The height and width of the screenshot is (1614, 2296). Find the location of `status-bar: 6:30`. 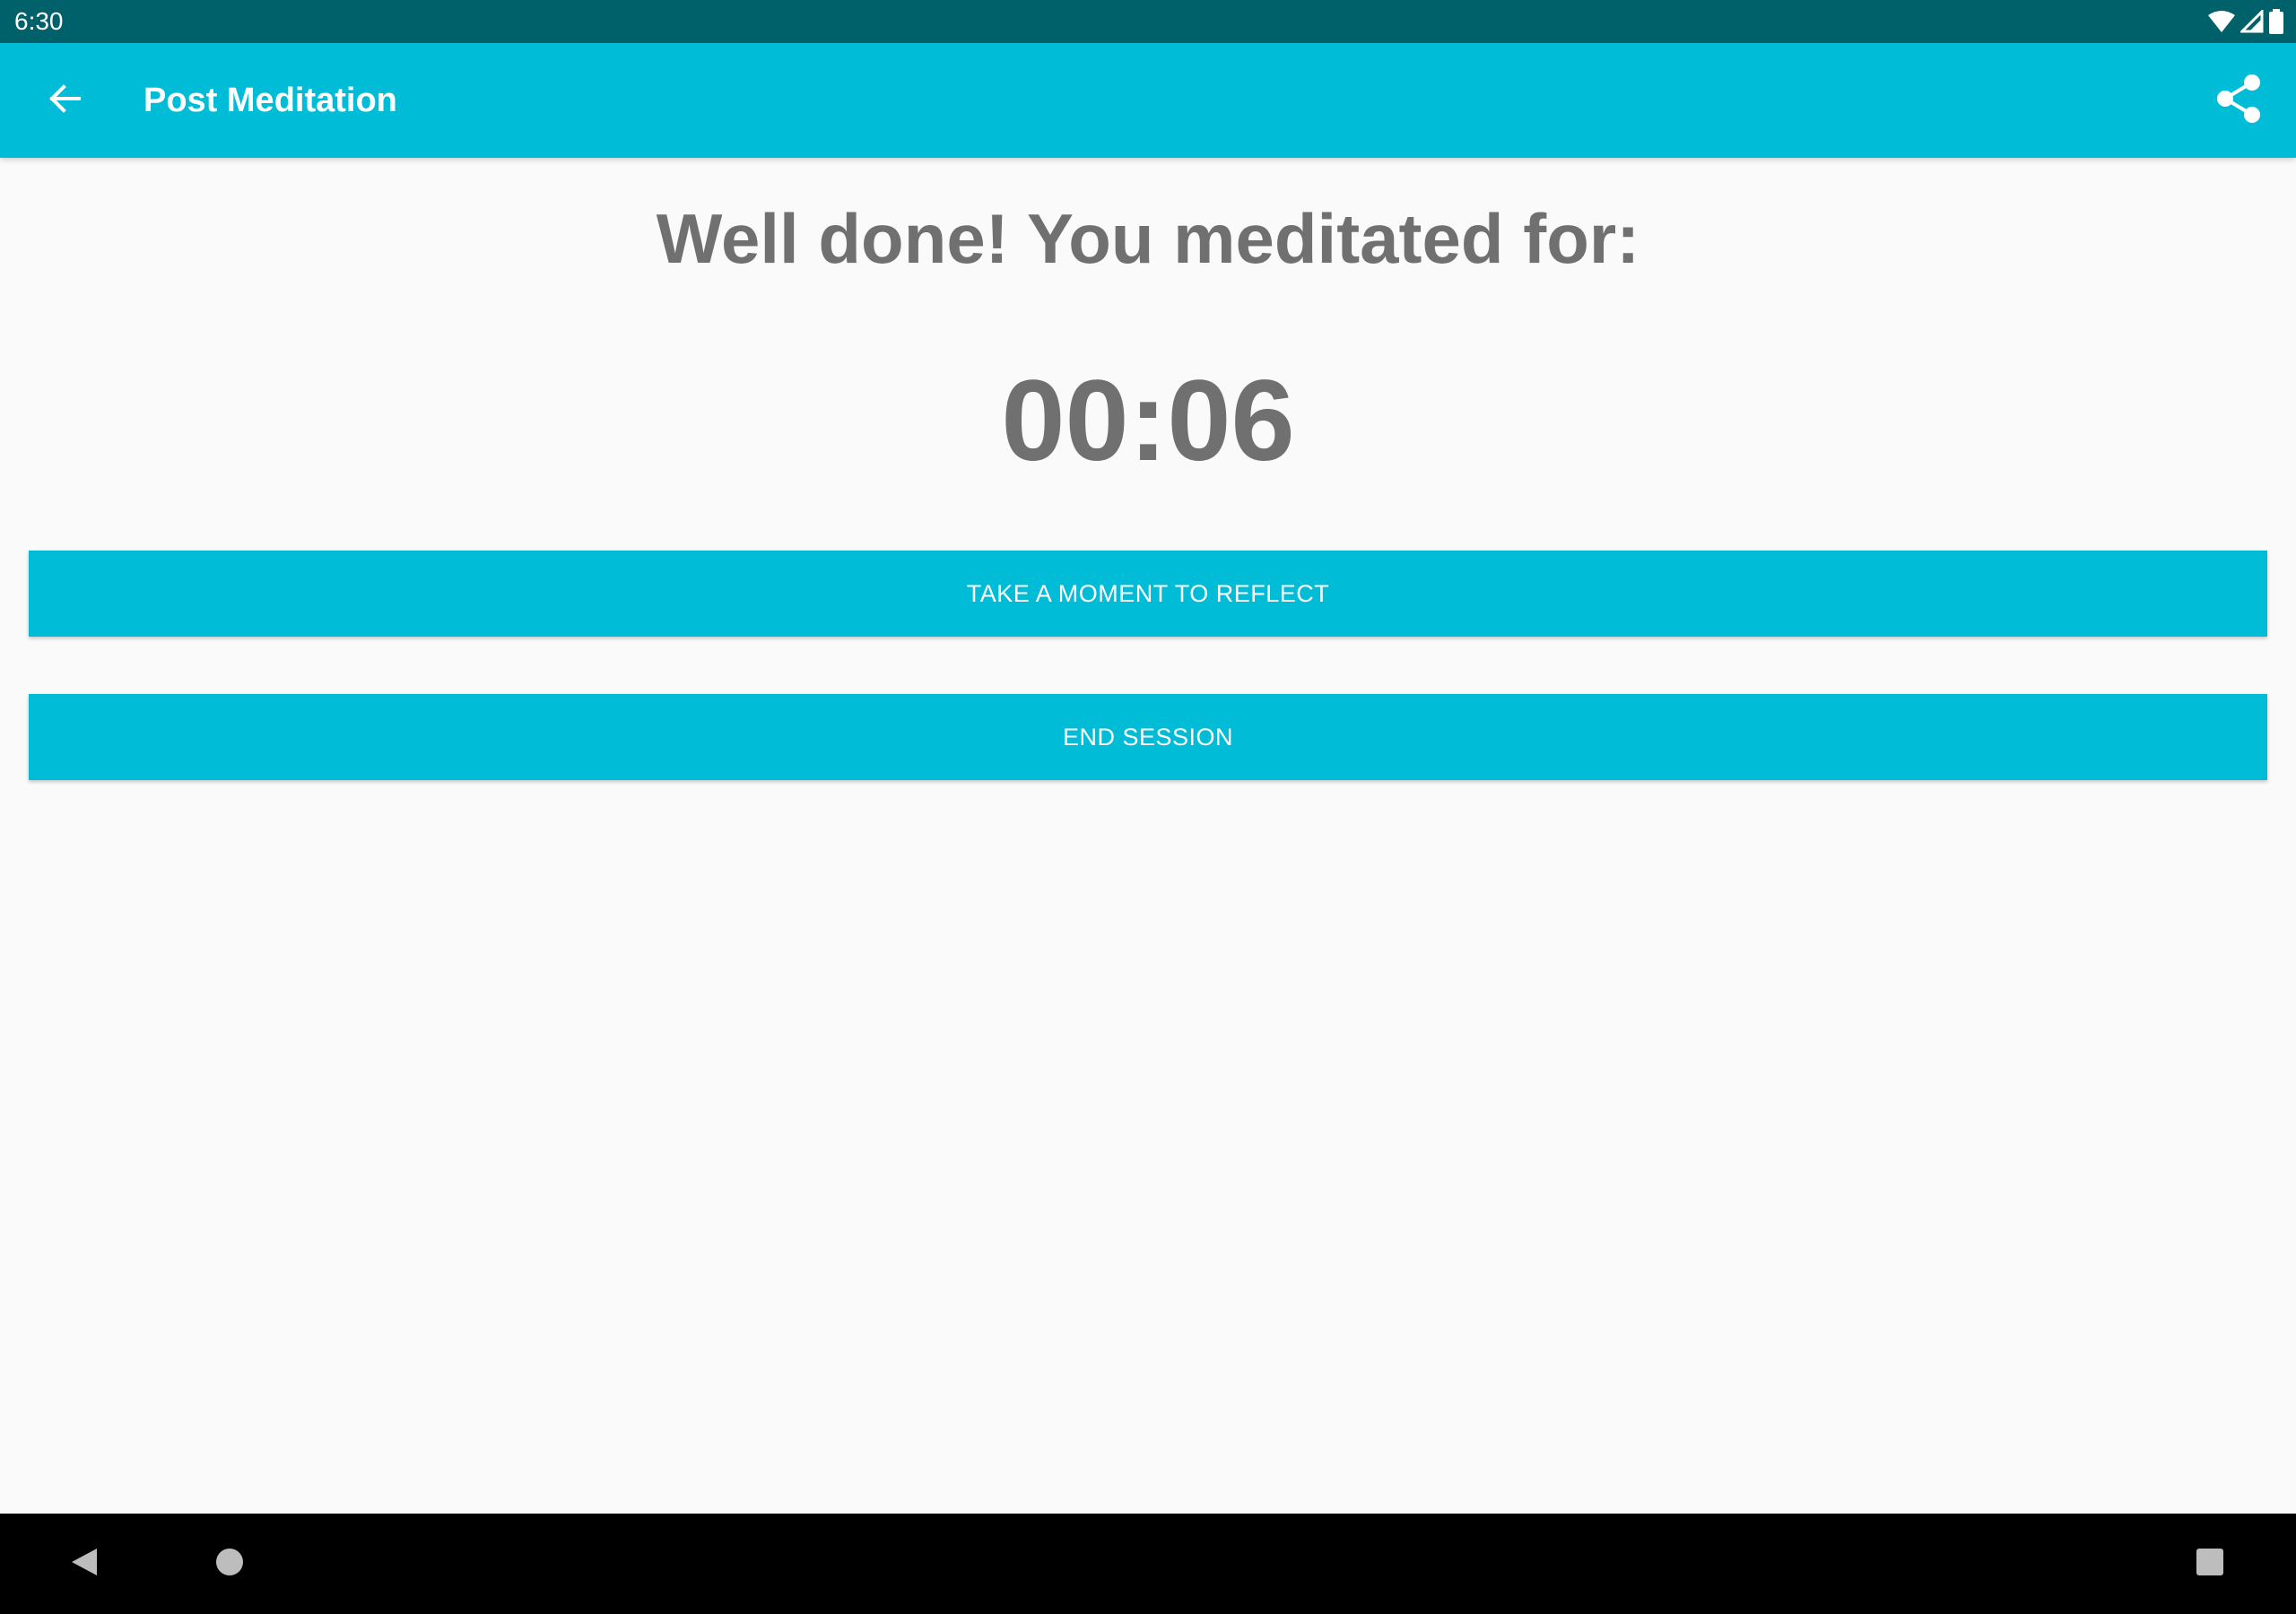

status-bar: 6:30 is located at coordinates (1148, 21).